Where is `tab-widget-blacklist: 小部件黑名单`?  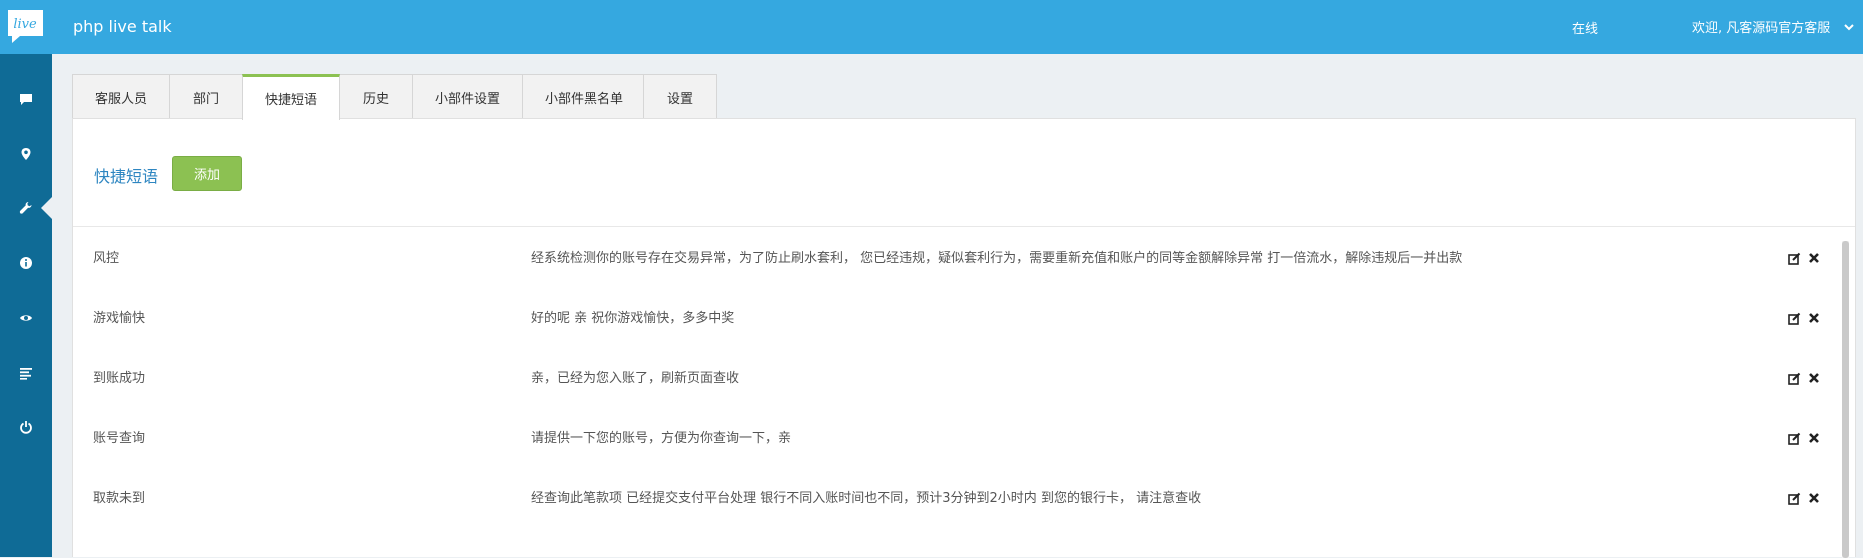
tab-widget-blacklist: 小部件黑名单 is located at coordinates (584, 96).